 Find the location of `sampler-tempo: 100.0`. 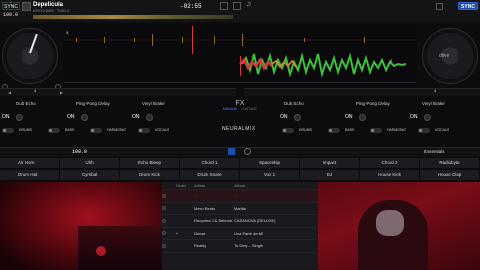

sampler-tempo: 100.0 is located at coordinates (79, 152).